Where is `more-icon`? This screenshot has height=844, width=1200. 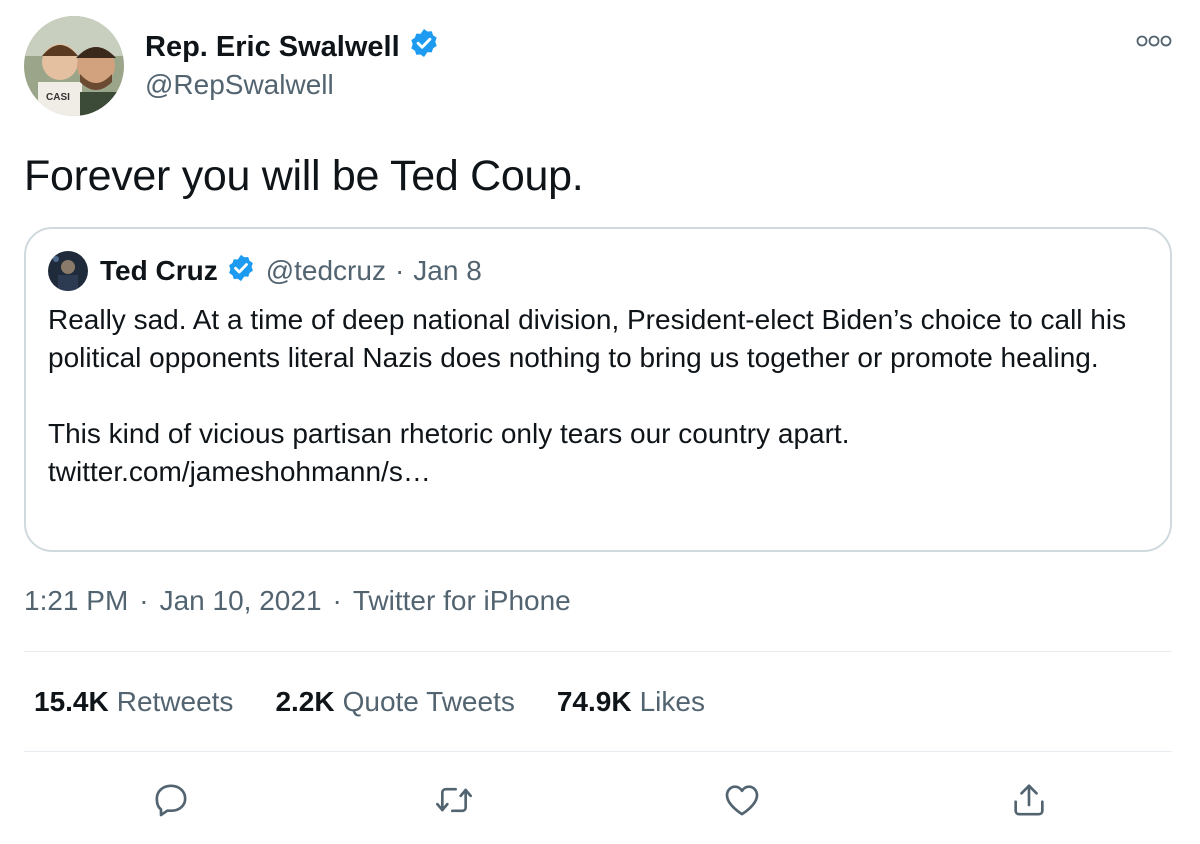 more-icon is located at coordinates (1154, 43).